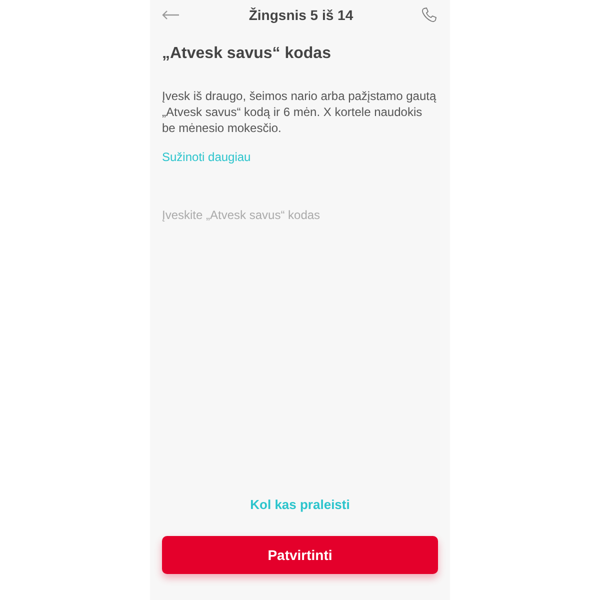 Image resolution: width=600 pixels, height=600 pixels. What do you see at coordinates (247, 54) in the screenshot?
I see `page-heading: „Atvesk savus“ kodas` at bounding box center [247, 54].